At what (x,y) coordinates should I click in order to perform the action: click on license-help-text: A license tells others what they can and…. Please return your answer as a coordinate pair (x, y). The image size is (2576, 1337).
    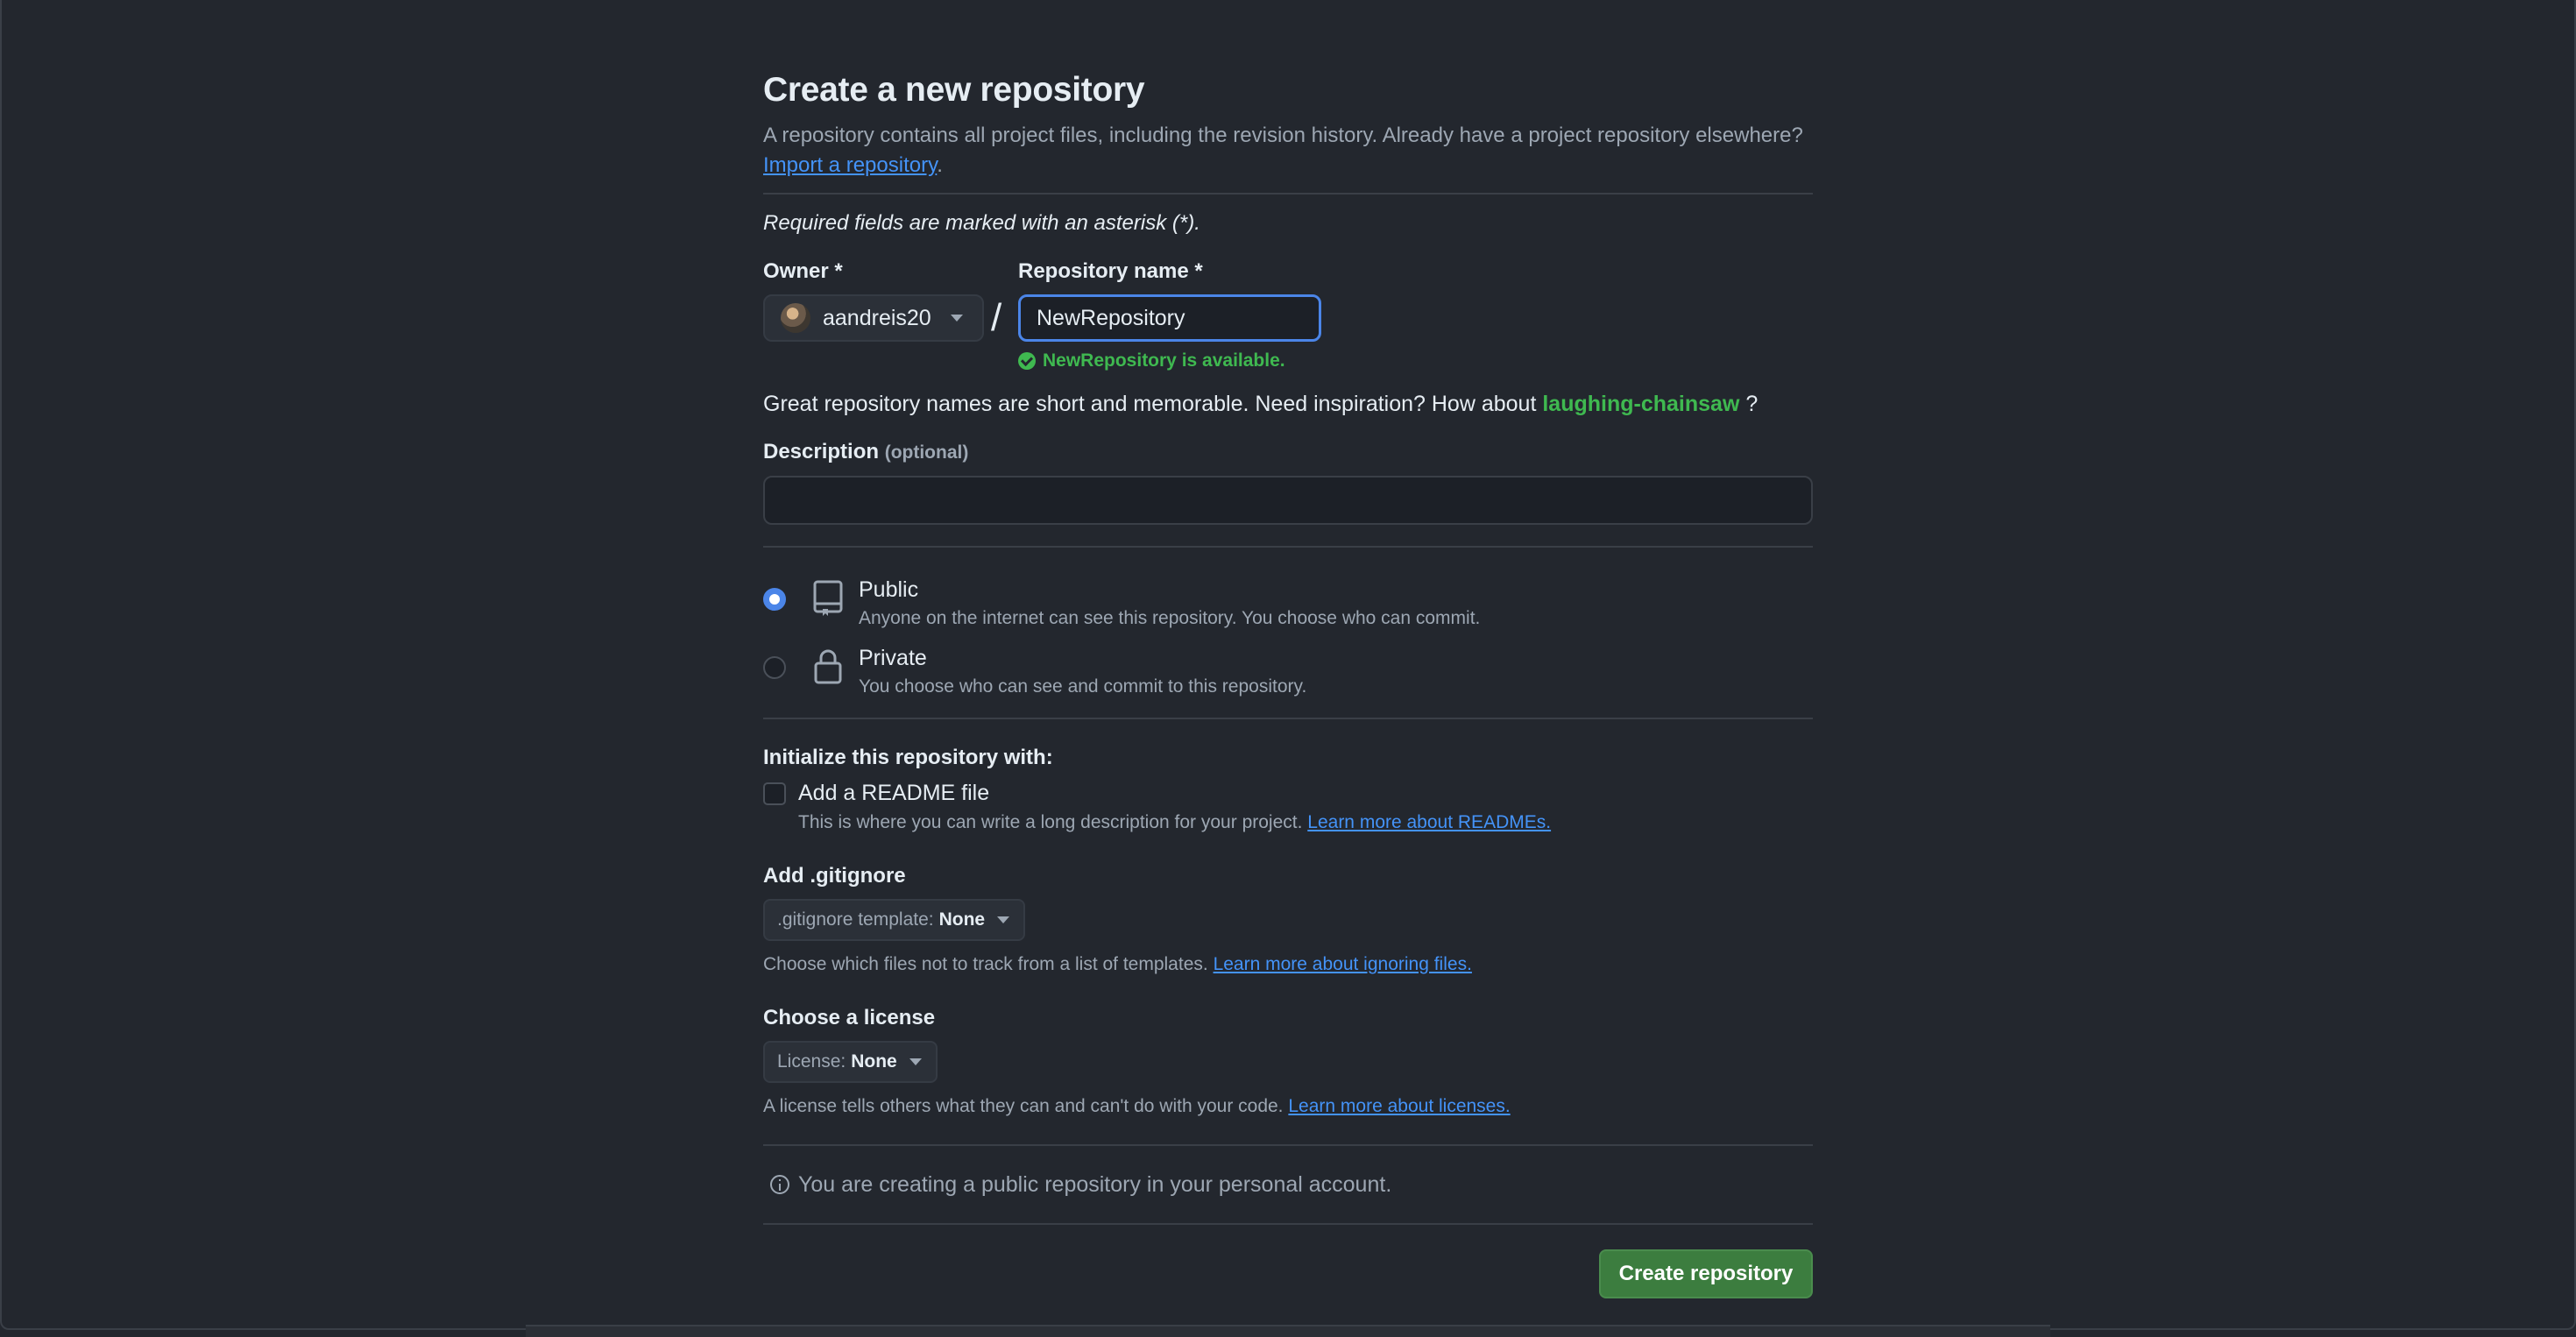
    Looking at the image, I should click on (1023, 1106).